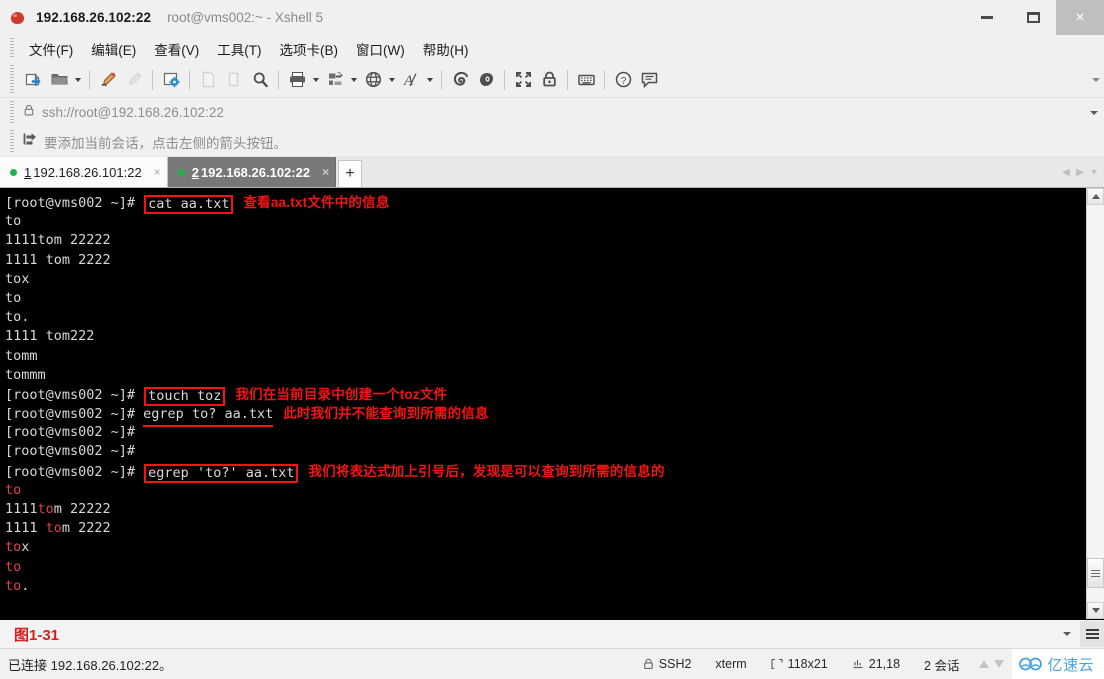 This screenshot has height=679, width=1104. Describe the element at coordinates (51, 49) in the screenshot. I see `menu-file: 文件(F)` at that location.